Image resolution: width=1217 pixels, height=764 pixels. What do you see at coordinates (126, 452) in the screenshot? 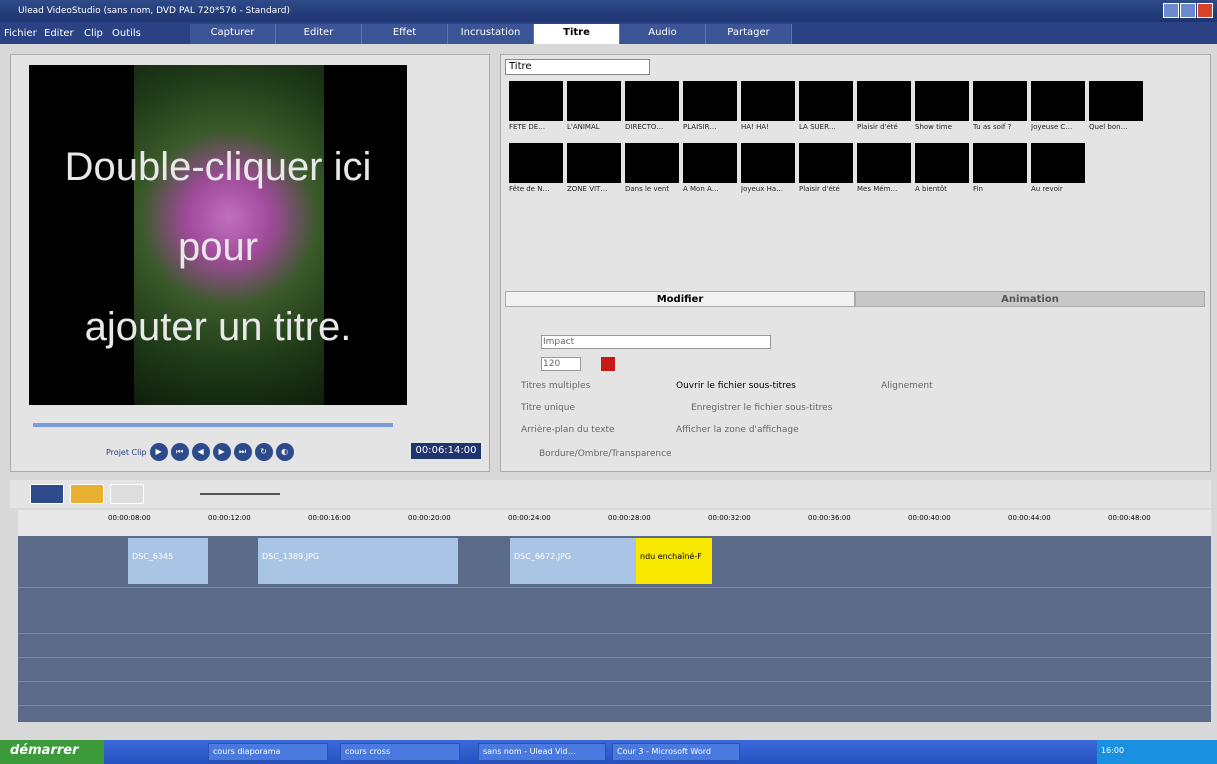
I see `play-mode-label: Projet Clip` at bounding box center [126, 452].